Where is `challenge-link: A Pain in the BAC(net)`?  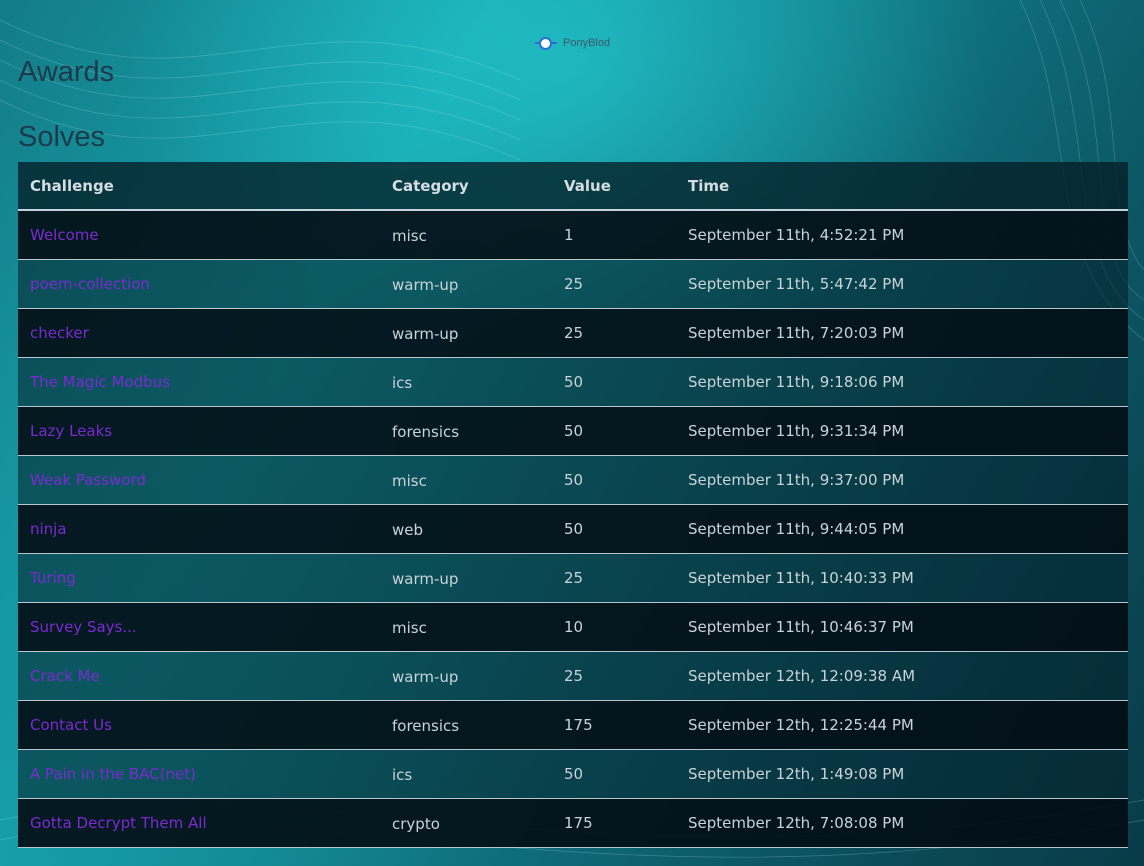
challenge-link: A Pain in the BAC(net) is located at coordinates (113, 774).